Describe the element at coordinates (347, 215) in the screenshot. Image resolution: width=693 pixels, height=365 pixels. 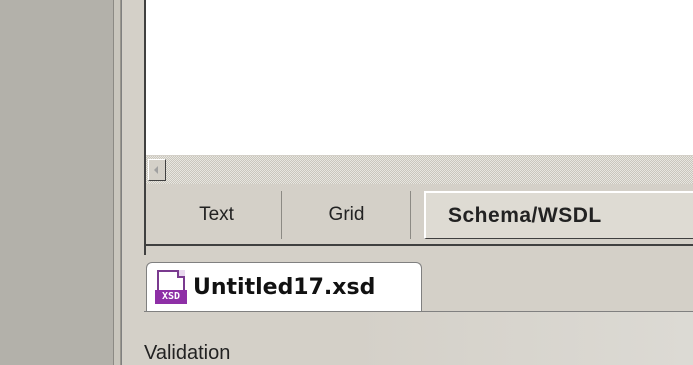
I see `tab-grid: Grid` at that location.